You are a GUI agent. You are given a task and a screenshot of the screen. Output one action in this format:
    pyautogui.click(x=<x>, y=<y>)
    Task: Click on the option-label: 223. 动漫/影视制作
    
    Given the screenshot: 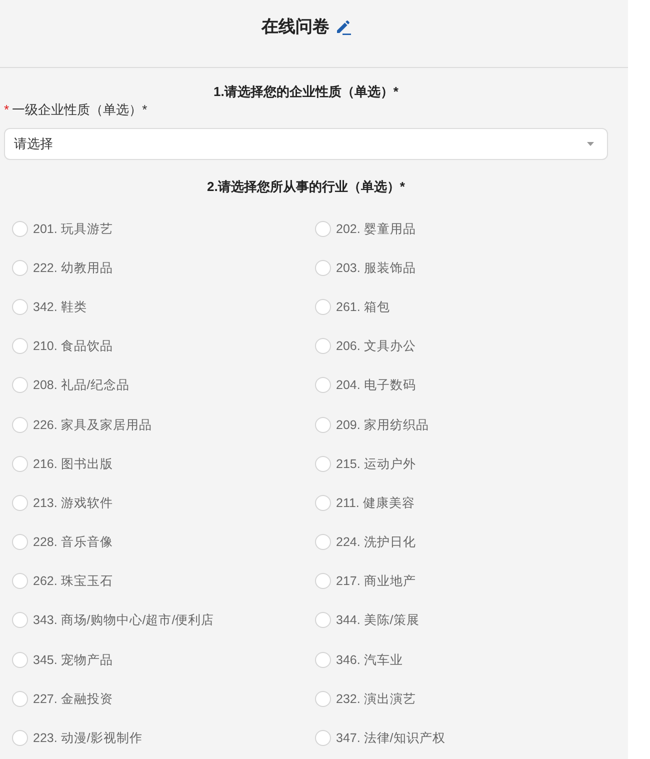 What is the action you would take?
    pyautogui.click(x=87, y=738)
    